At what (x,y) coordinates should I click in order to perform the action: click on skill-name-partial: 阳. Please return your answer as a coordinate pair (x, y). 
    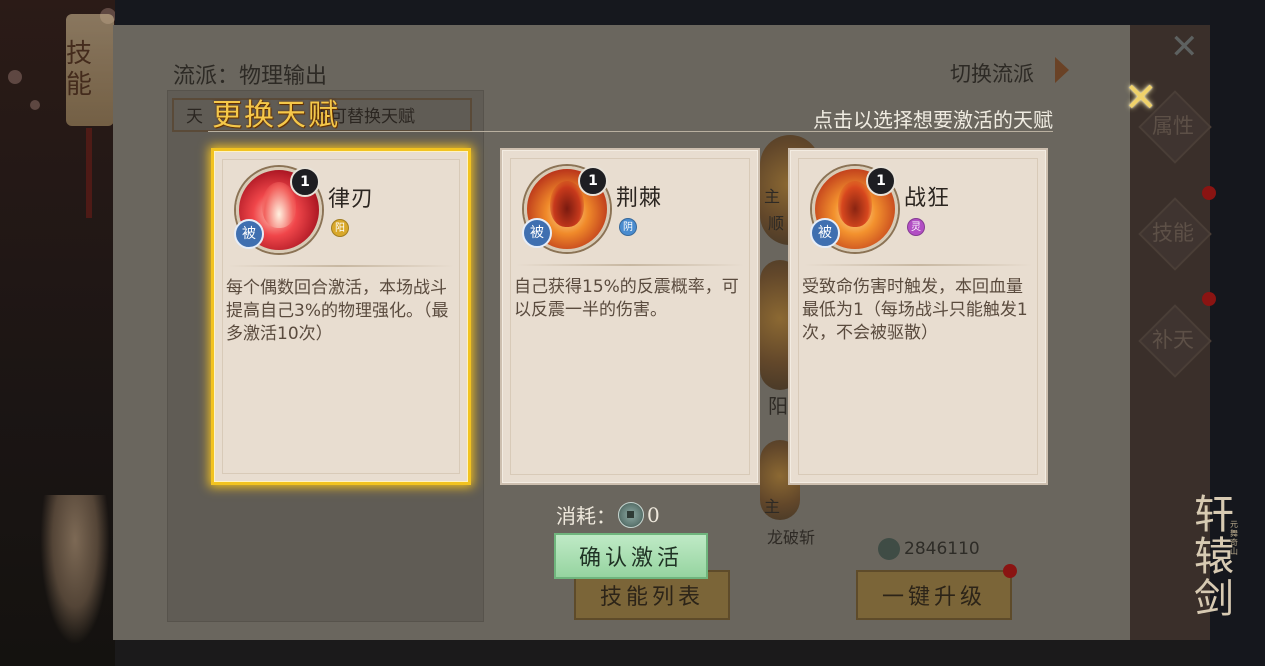
    Looking at the image, I should click on (778, 406).